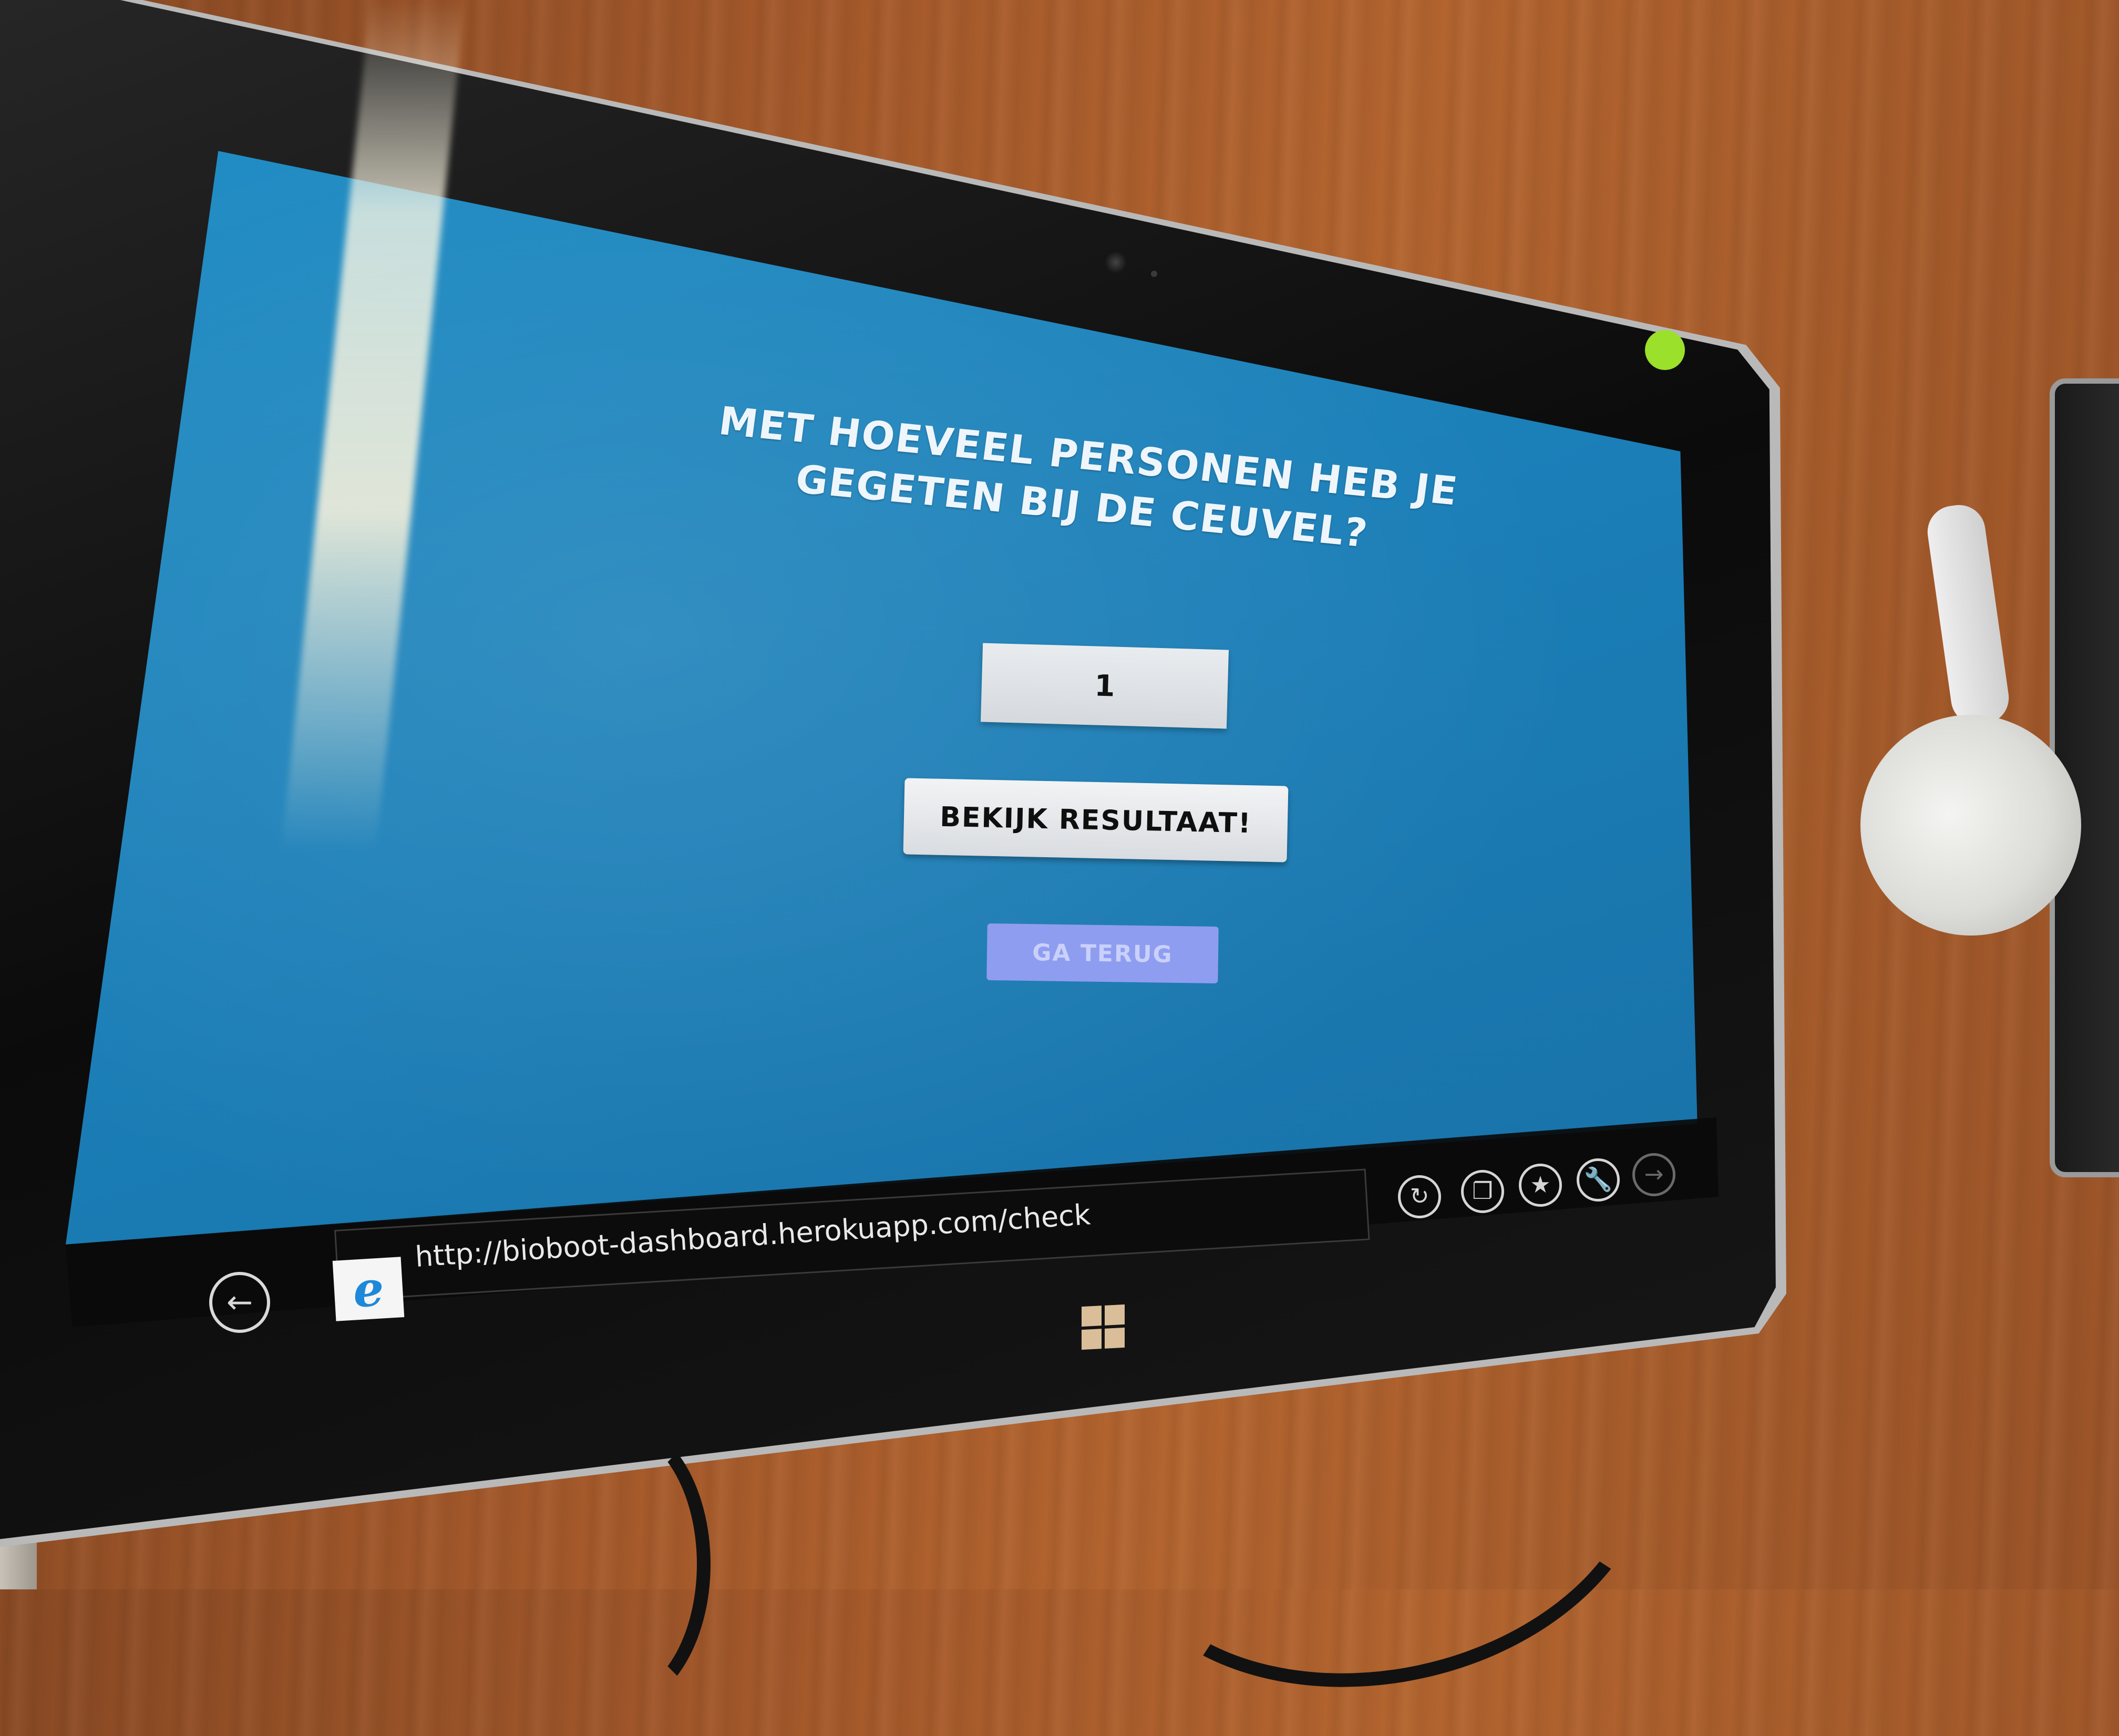  What do you see at coordinates (1102, 954) in the screenshot?
I see `go-back-button: GA TERUG` at bounding box center [1102, 954].